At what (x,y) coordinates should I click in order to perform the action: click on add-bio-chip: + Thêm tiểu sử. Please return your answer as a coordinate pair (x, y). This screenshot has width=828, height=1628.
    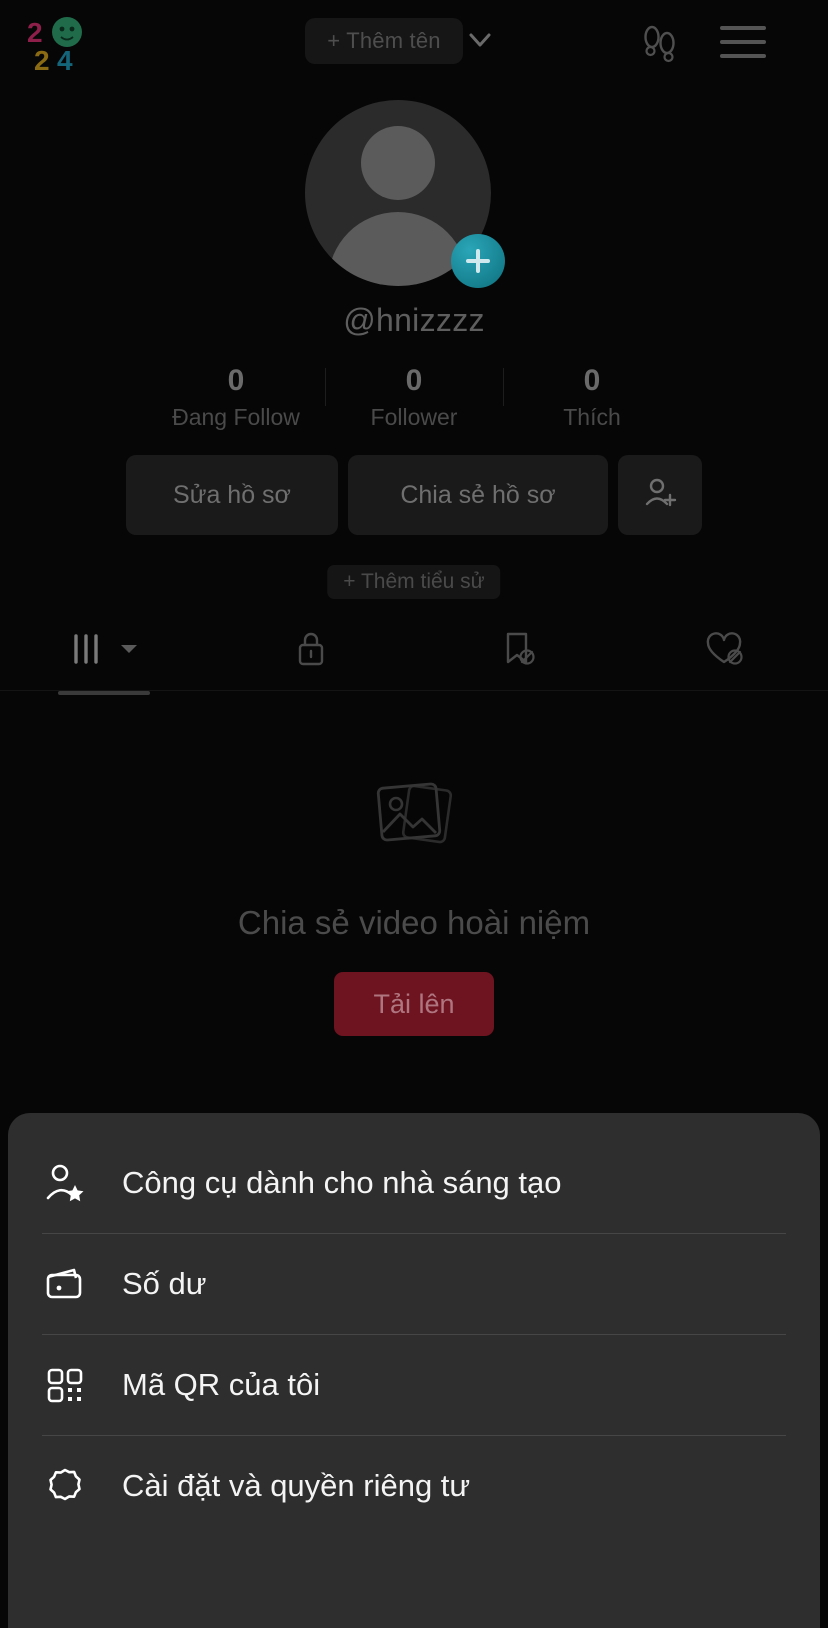
    Looking at the image, I should click on (414, 582).